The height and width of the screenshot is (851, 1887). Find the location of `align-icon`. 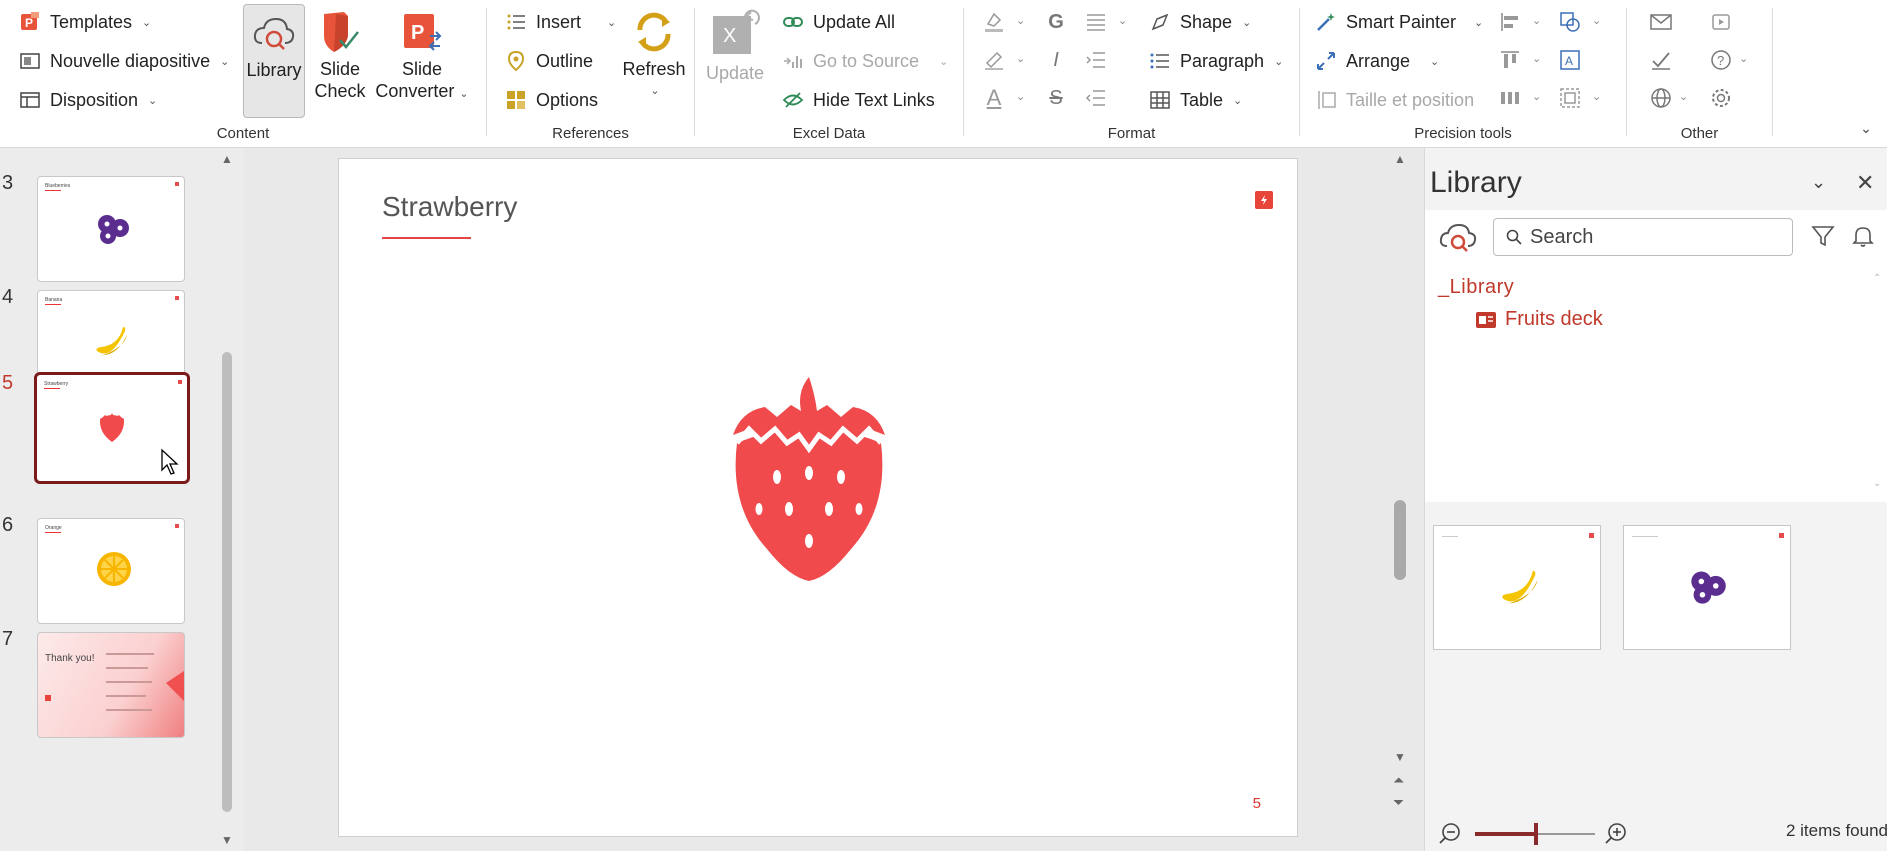

align-icon is located at coordinates (1096, 22).